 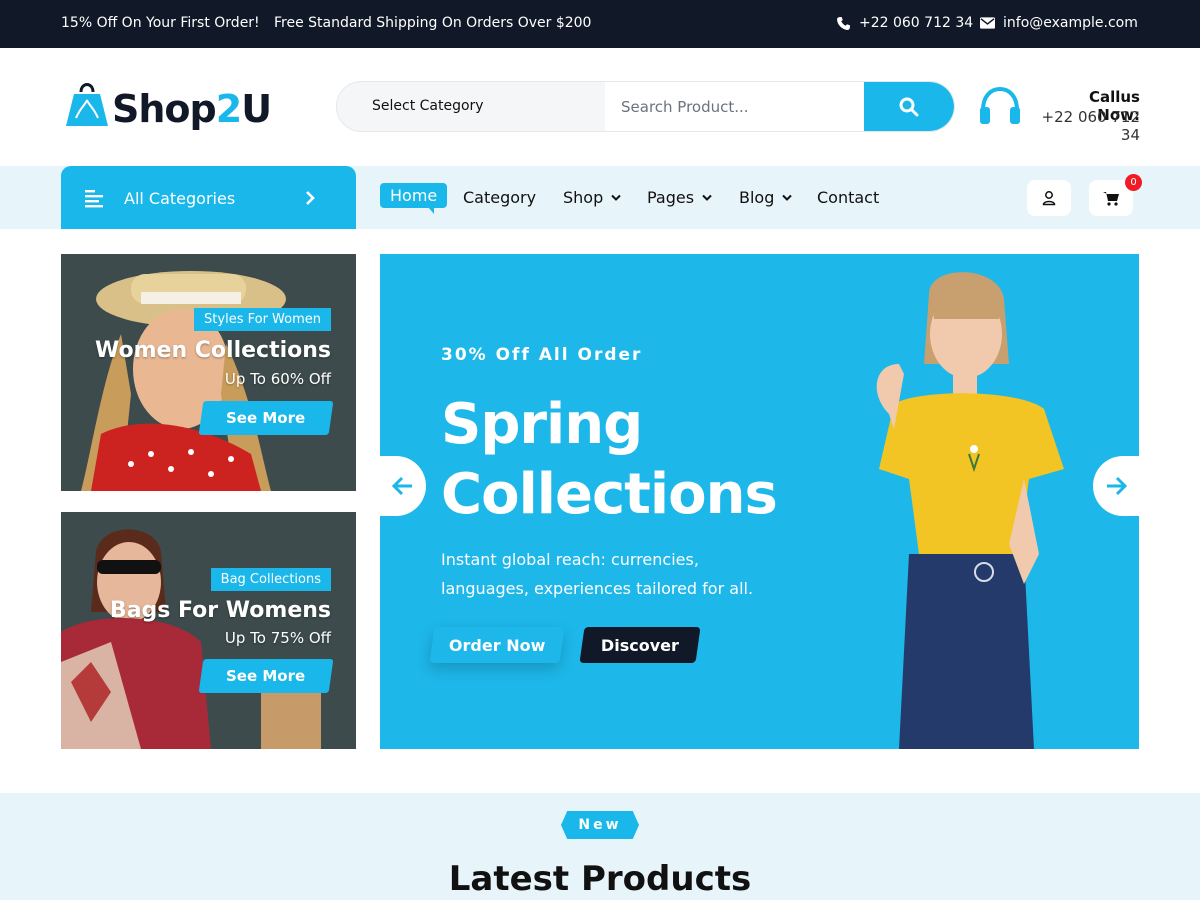 I want to click on nav-contact-label: Contact, so click(x=848, y=197).